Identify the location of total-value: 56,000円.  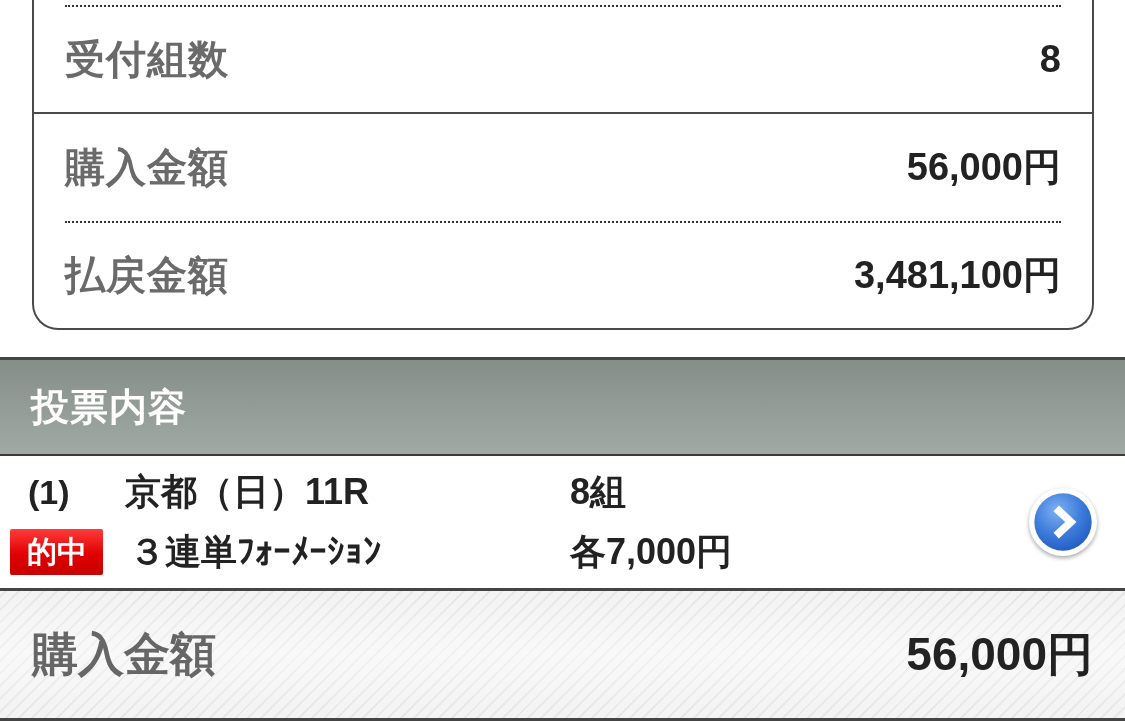
(999, 654).